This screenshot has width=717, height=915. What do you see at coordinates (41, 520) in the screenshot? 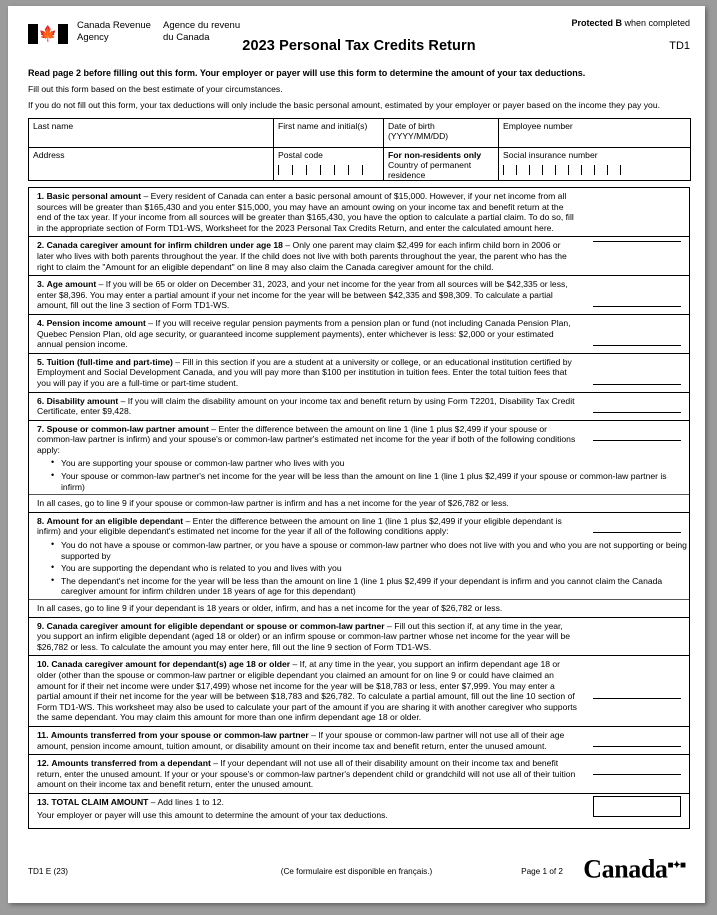
I see `section-8-number: 8.` at bounding box center [41, 520].